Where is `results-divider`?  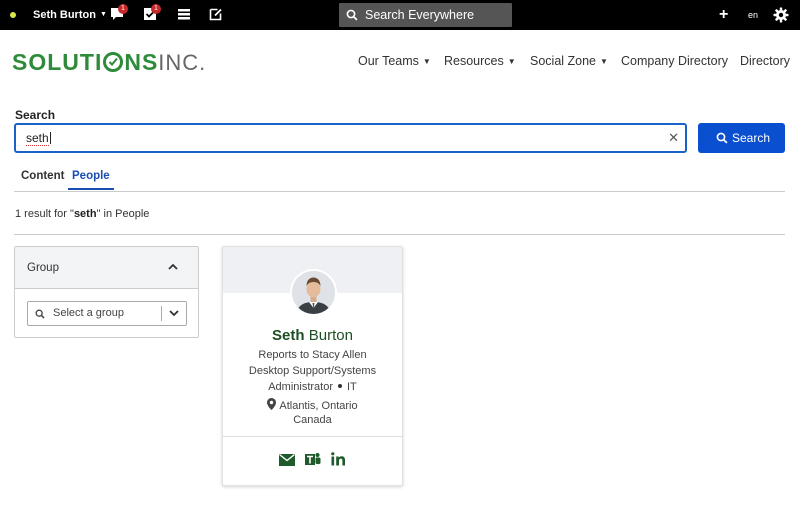 results-divider is located at coordinates (399, 234).